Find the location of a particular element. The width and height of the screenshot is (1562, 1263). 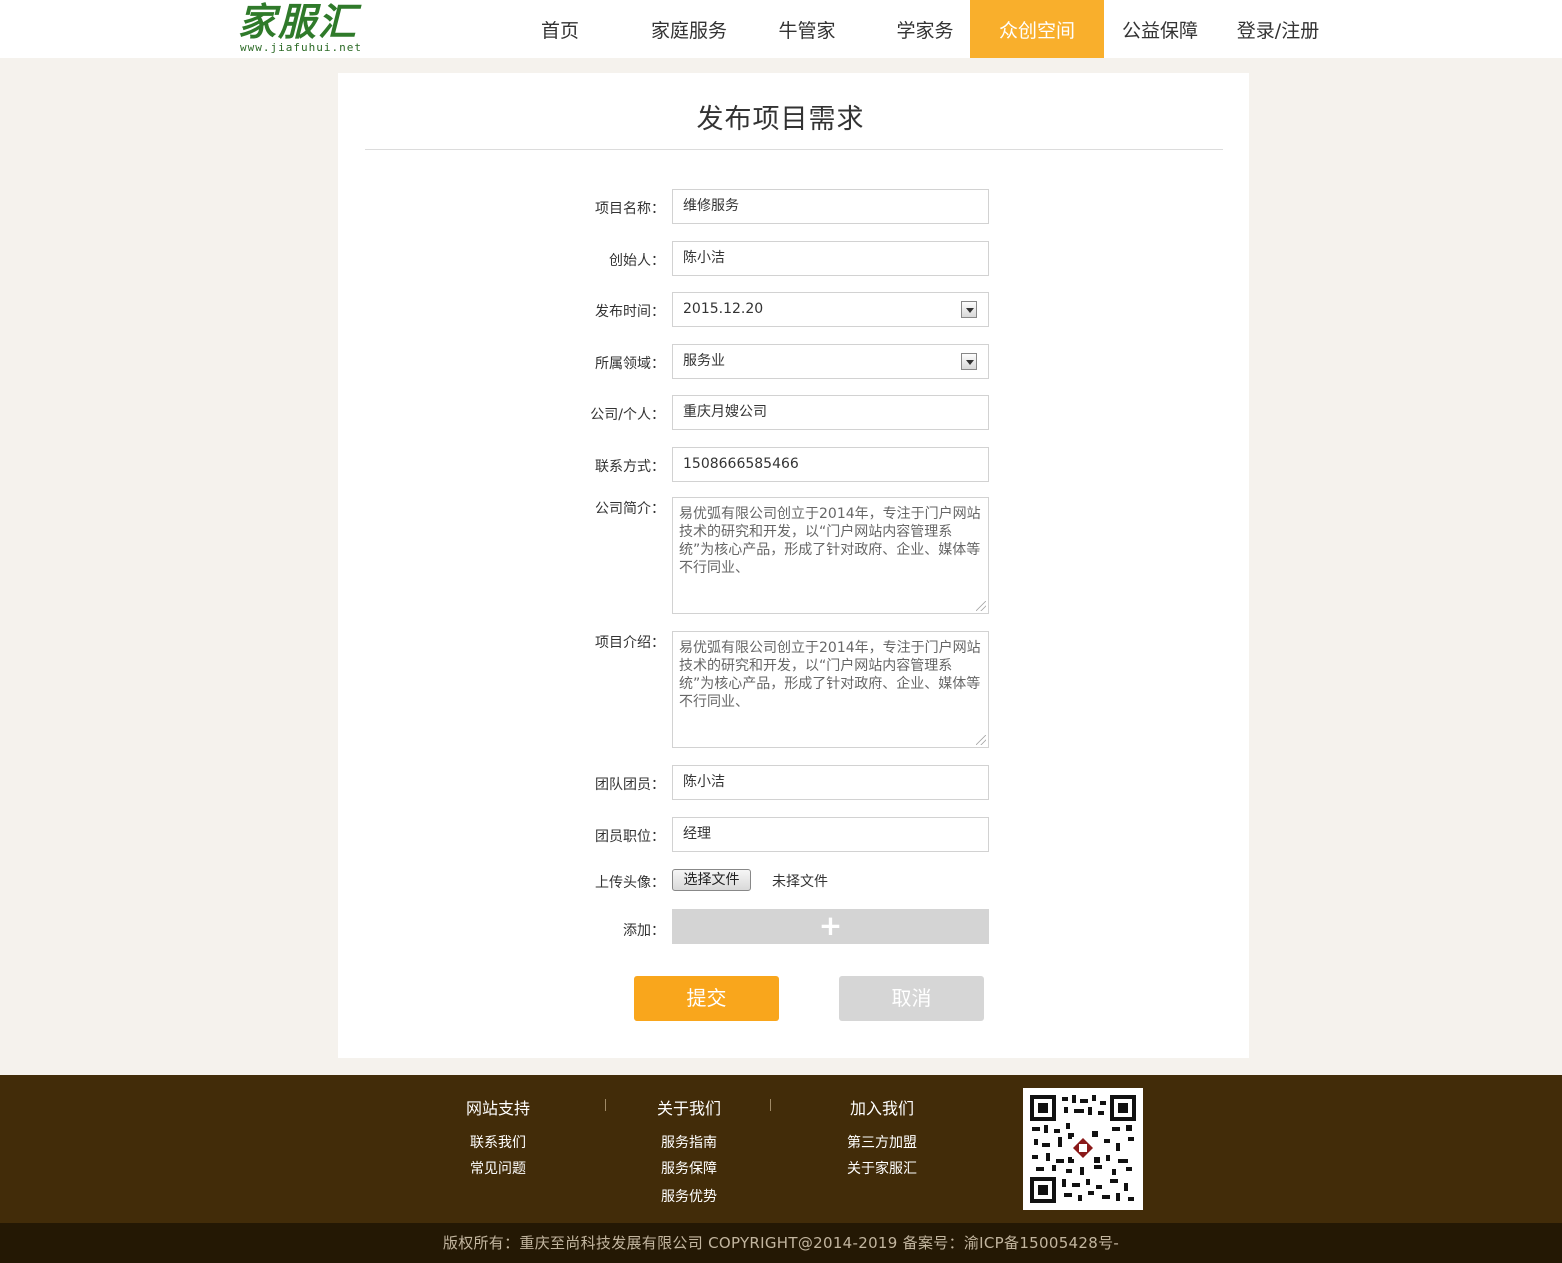

page-title: 发布项目需求 is located at coordinates (780, 119).